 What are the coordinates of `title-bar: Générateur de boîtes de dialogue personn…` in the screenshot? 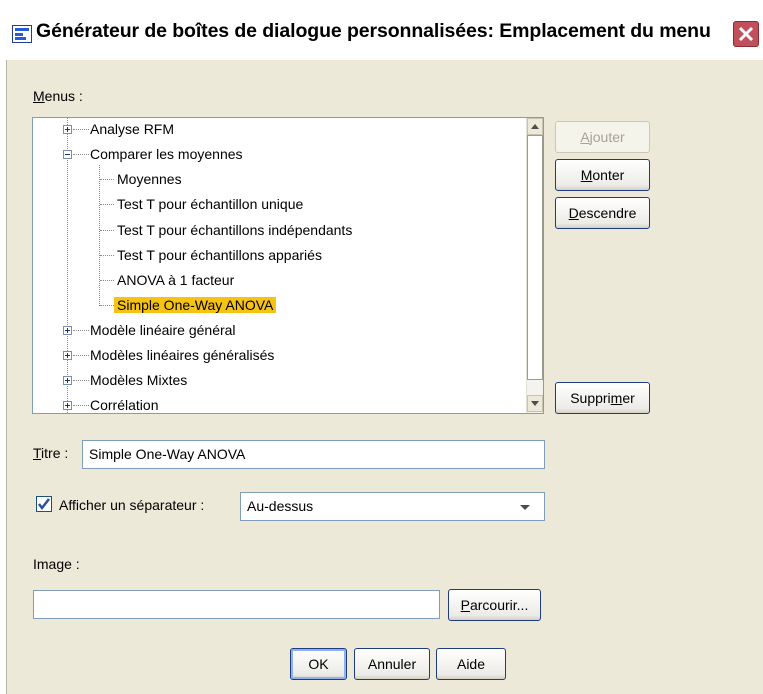 It's located at (381, 30).